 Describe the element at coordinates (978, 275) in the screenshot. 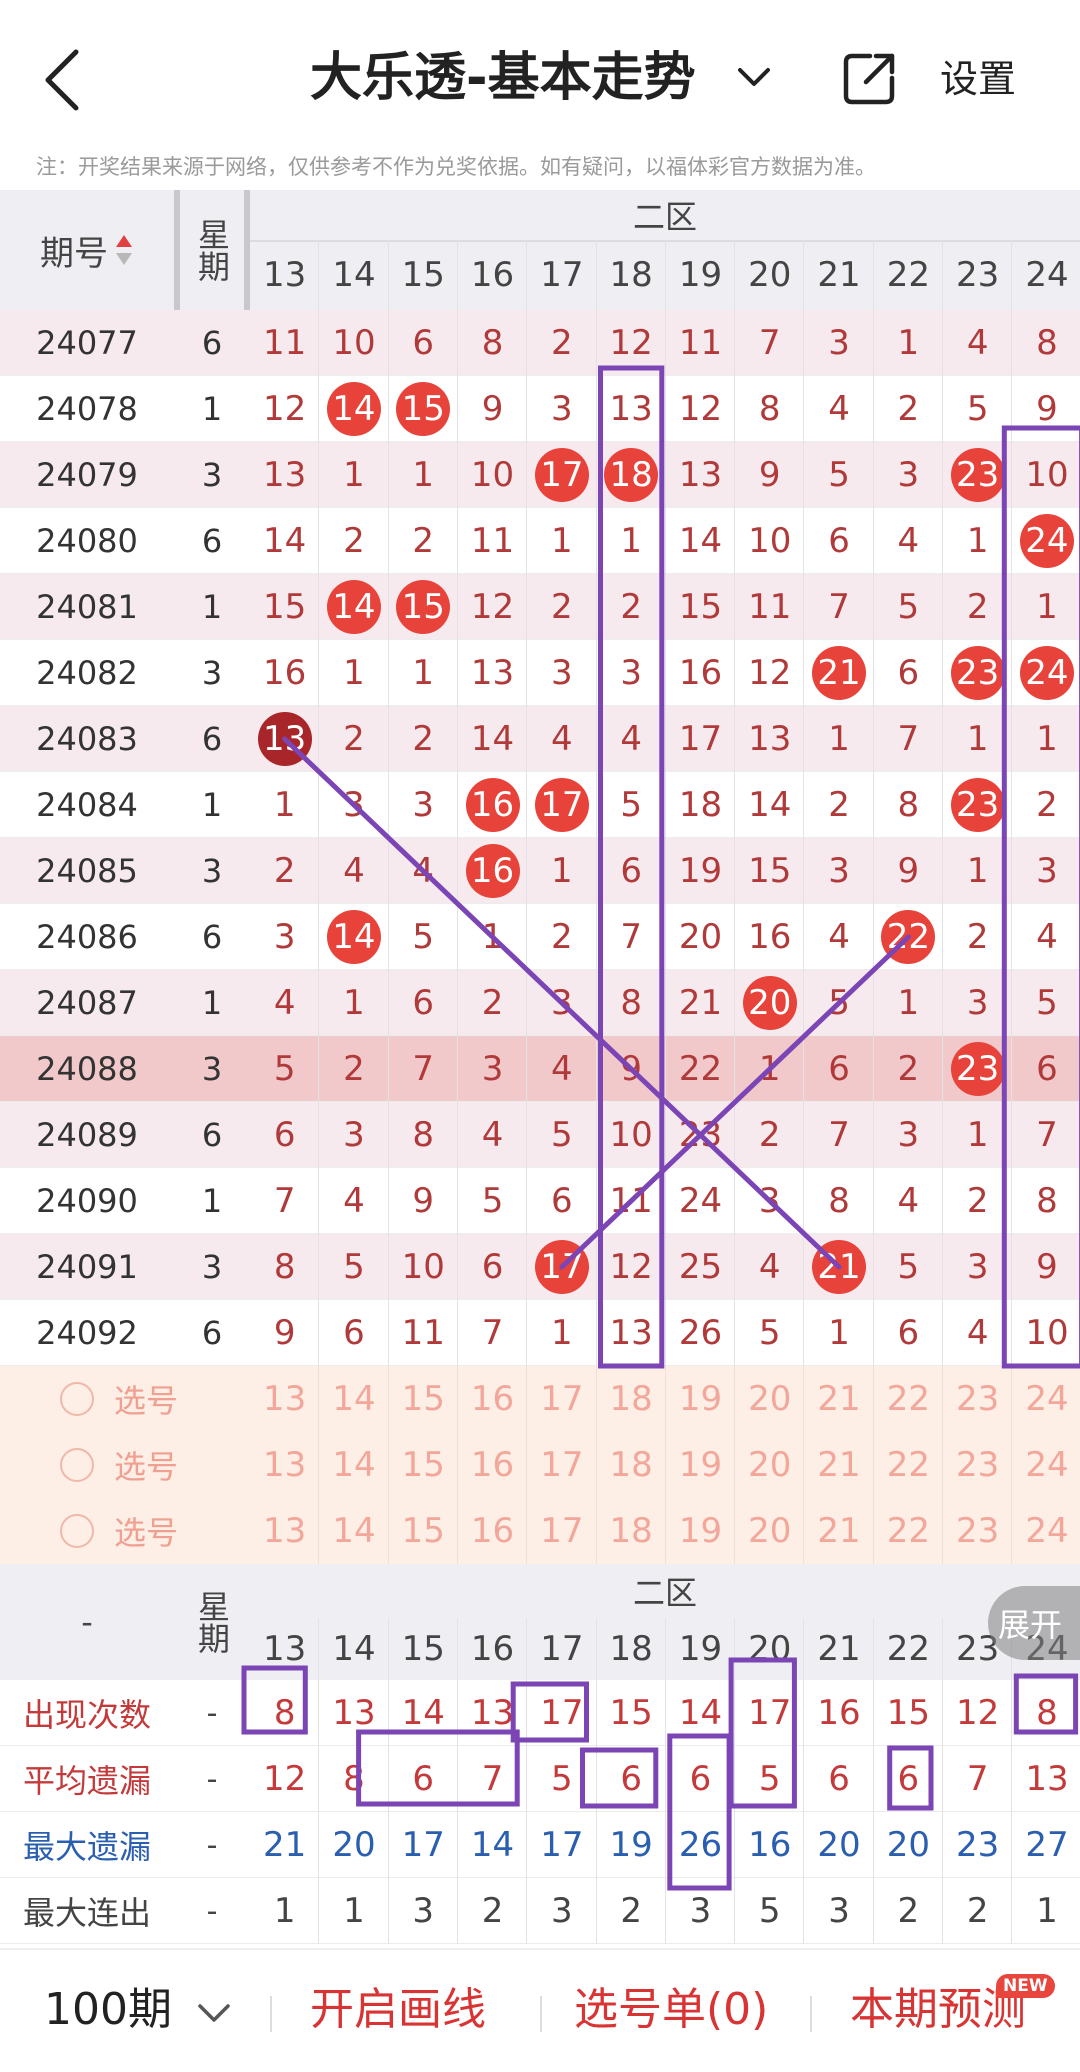

I see `number-column-header: 23` at that location.